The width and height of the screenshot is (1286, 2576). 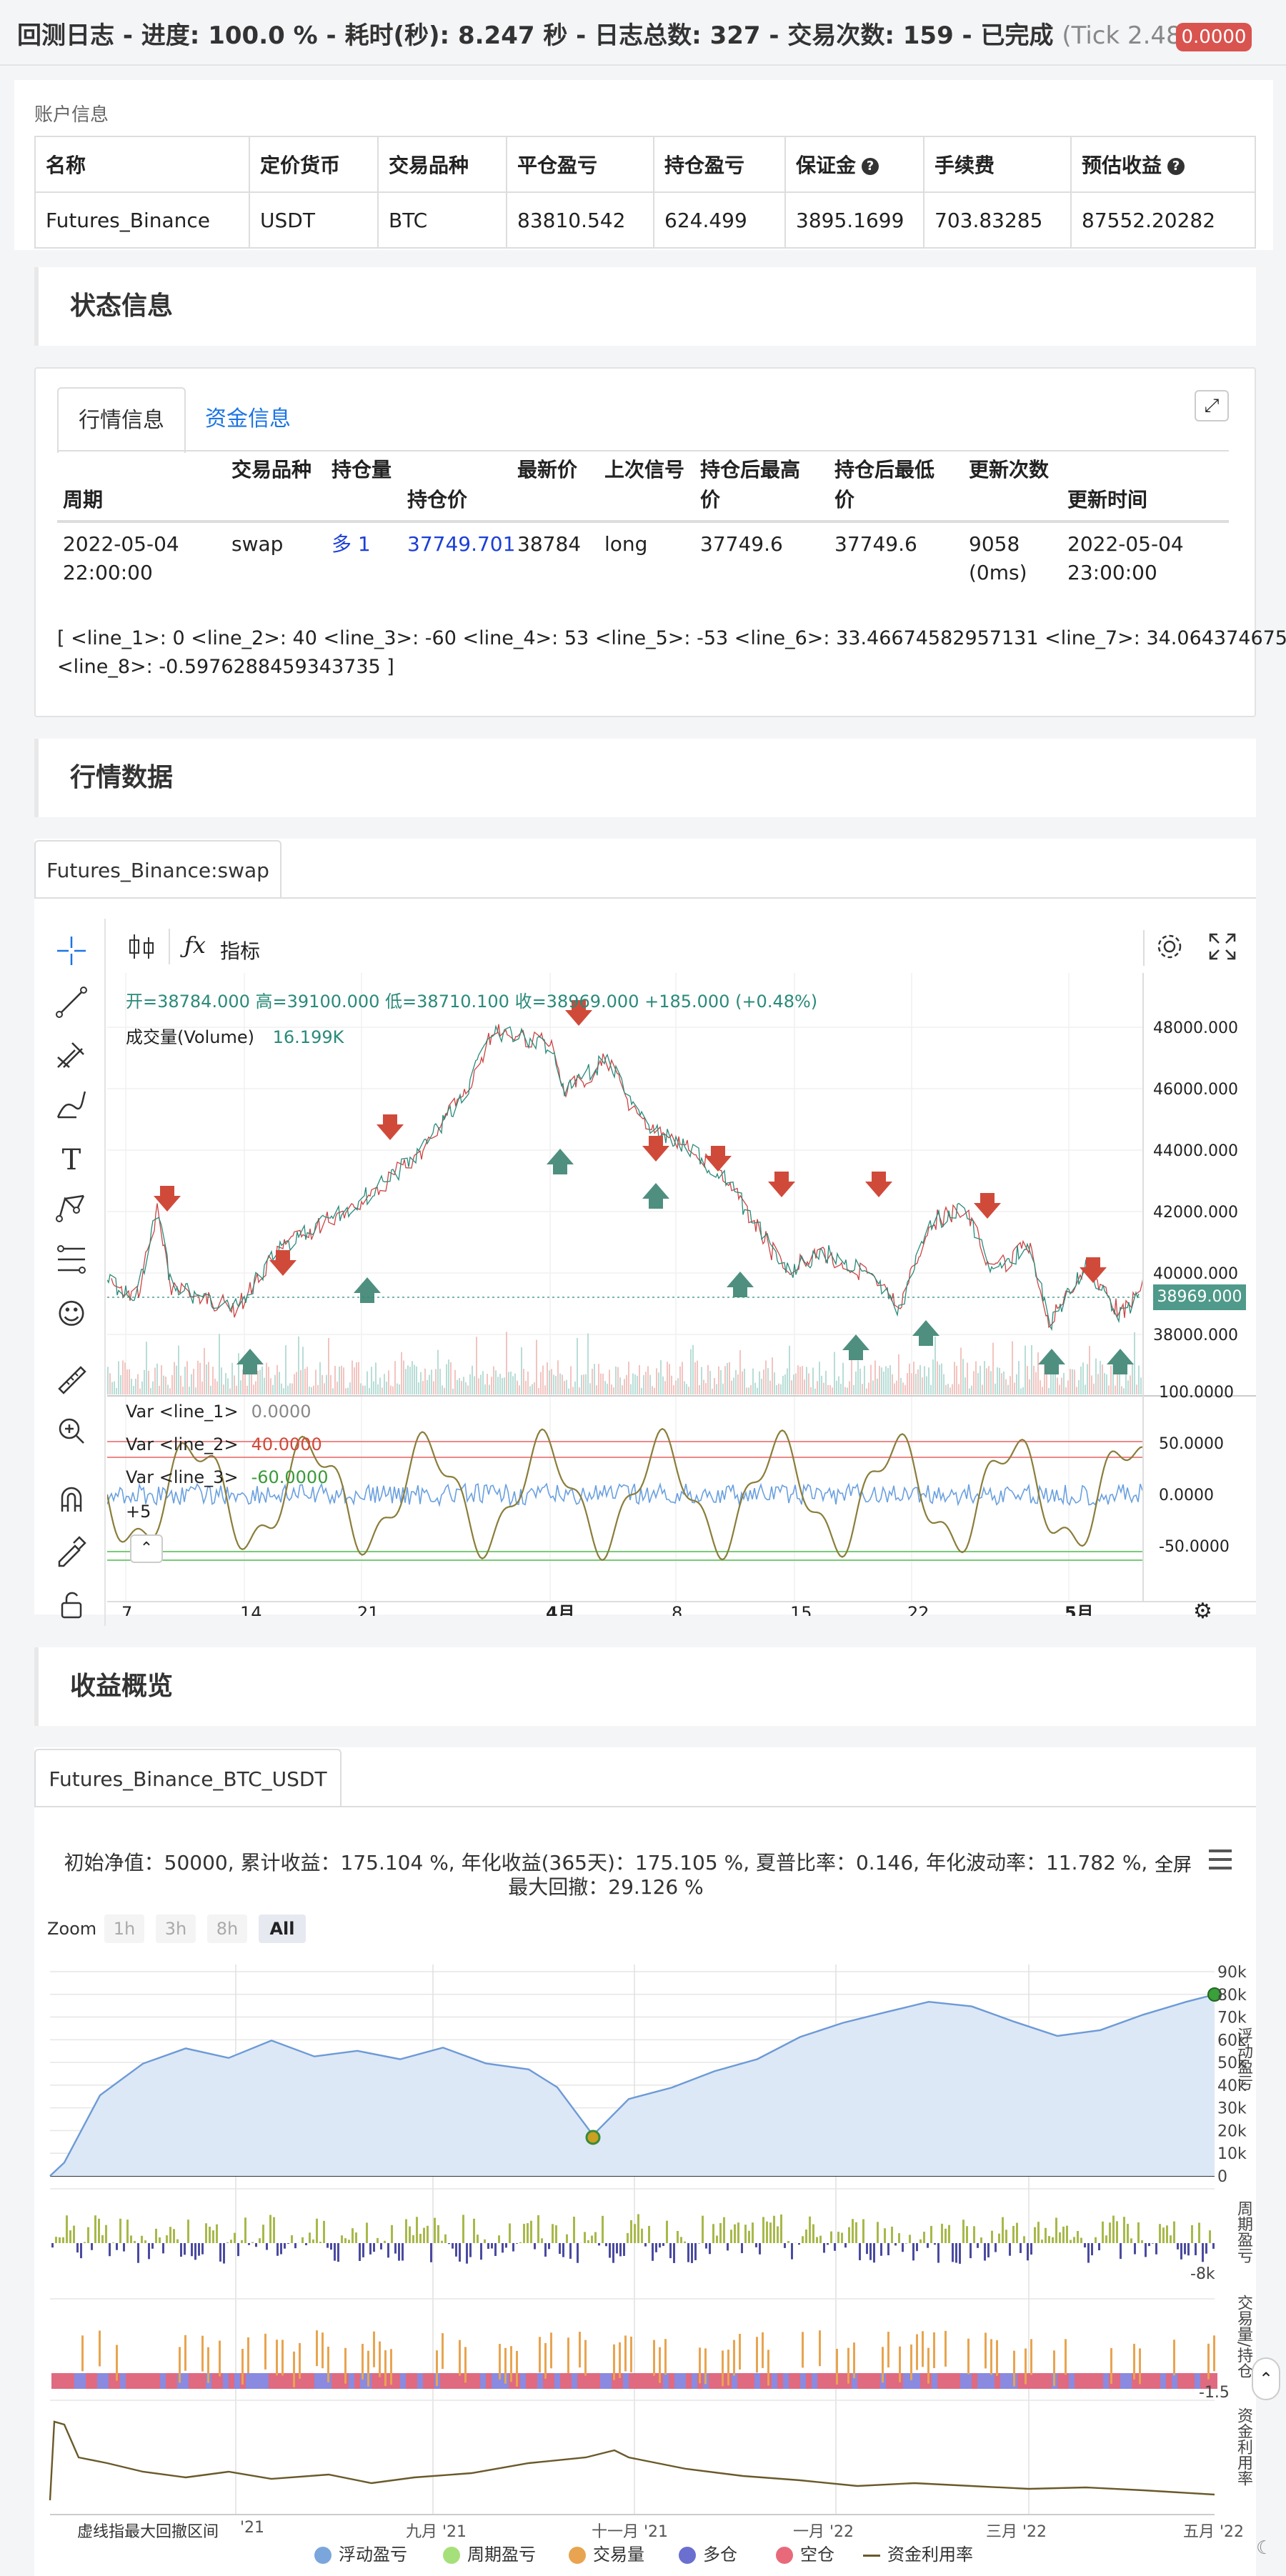 What do you see at coordinates (708, 2553) in the screenshot?
I see `legend-long: 多仓` at bounding box center [708, 2553].